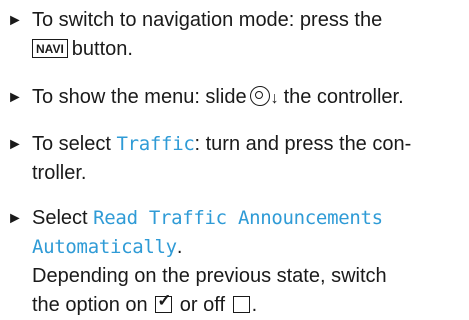 The width and height of the screenshot is (469, 320). I want to click on step-note: Depending on the previous state, switch, so click(209, 276).